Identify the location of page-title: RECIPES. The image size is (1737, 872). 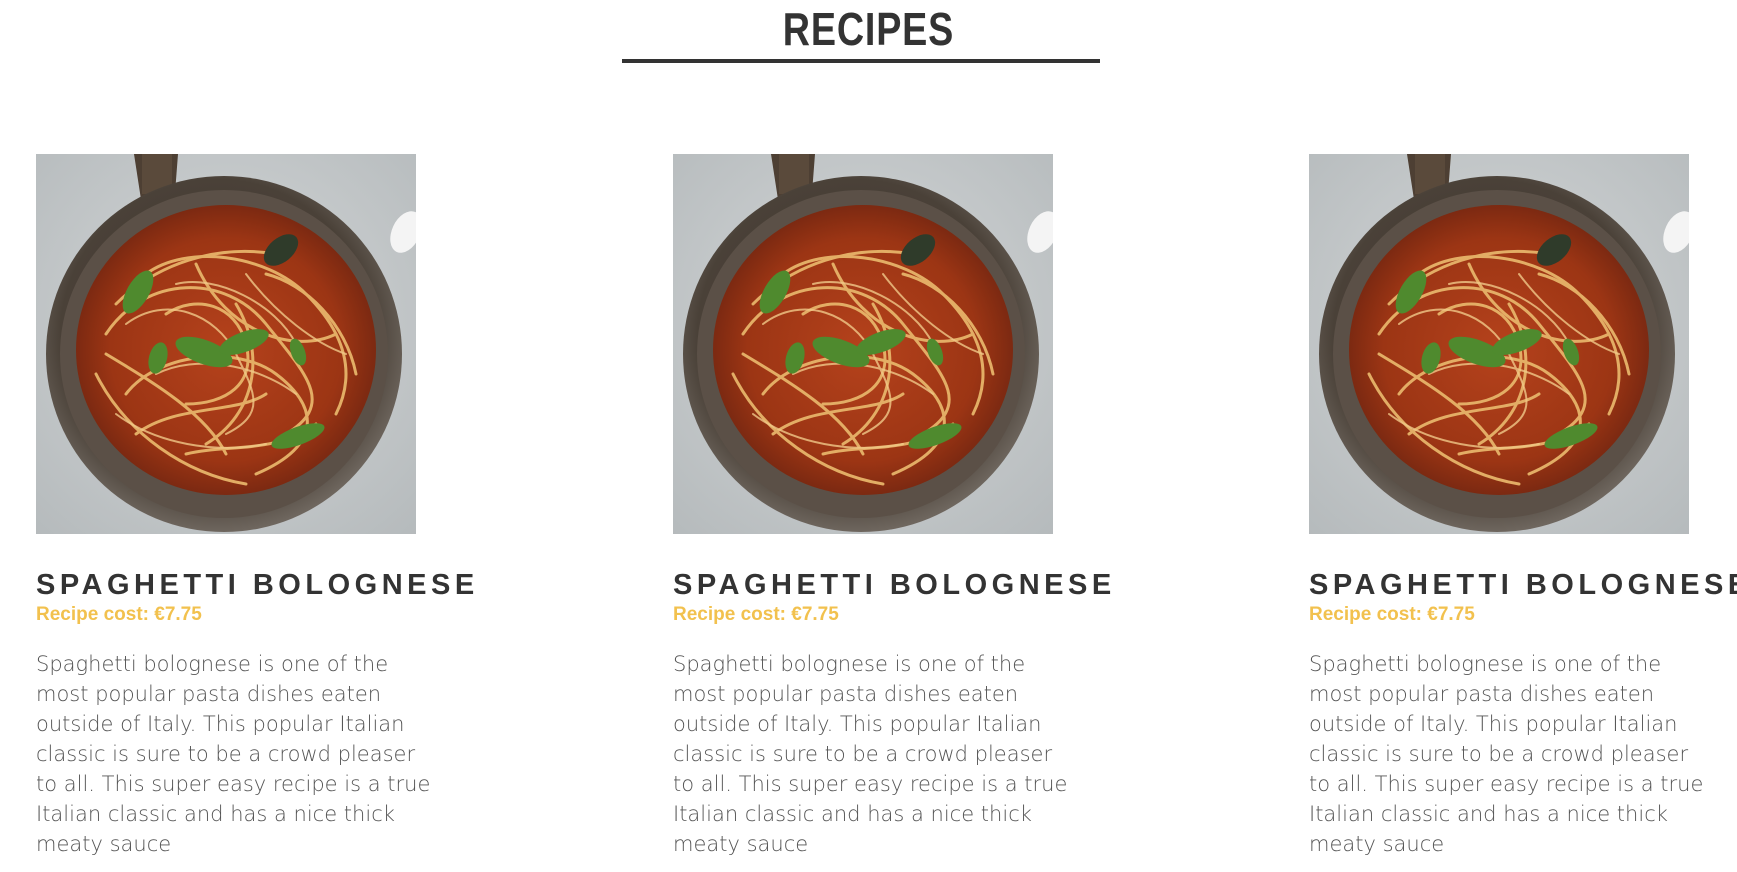
(868, 29).